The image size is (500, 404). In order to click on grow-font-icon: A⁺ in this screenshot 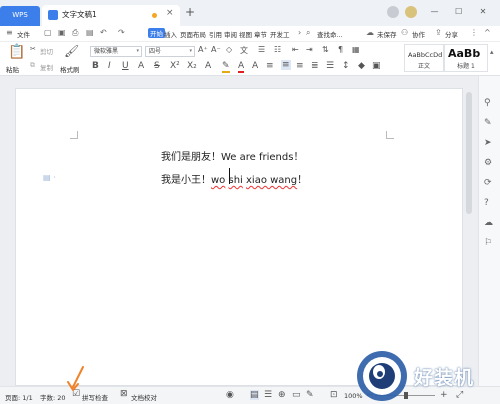, I will do `click(203, 49)`.